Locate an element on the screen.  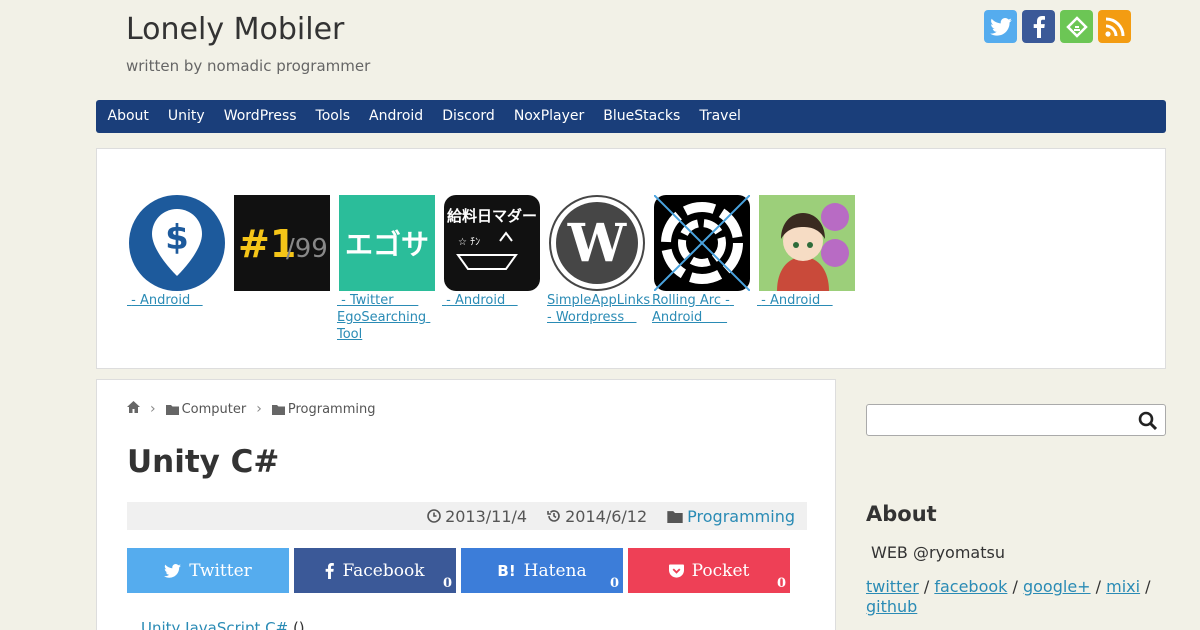
breadcrumb: › Computer › Programming is located at coordinates (251, 409).